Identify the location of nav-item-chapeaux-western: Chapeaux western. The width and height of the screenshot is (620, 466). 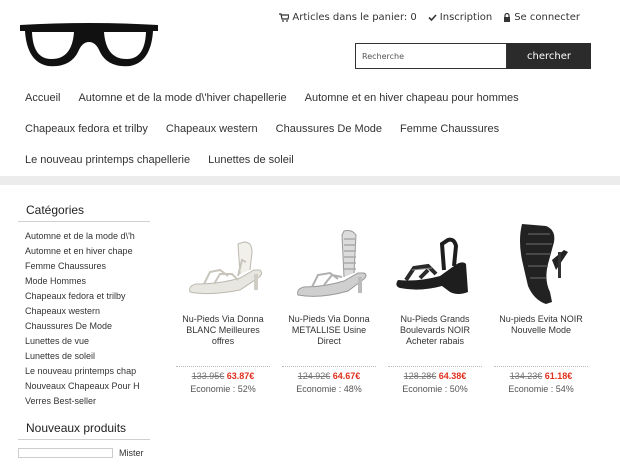
(212, 129).